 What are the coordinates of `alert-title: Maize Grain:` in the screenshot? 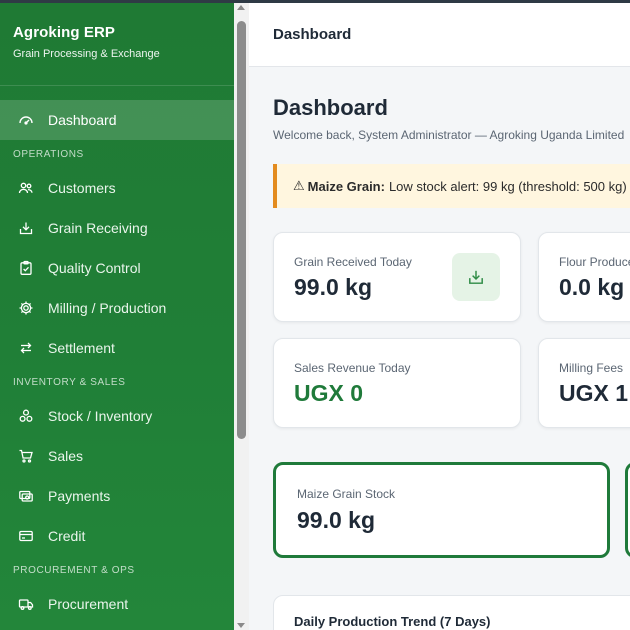 It's located at (346, 186).